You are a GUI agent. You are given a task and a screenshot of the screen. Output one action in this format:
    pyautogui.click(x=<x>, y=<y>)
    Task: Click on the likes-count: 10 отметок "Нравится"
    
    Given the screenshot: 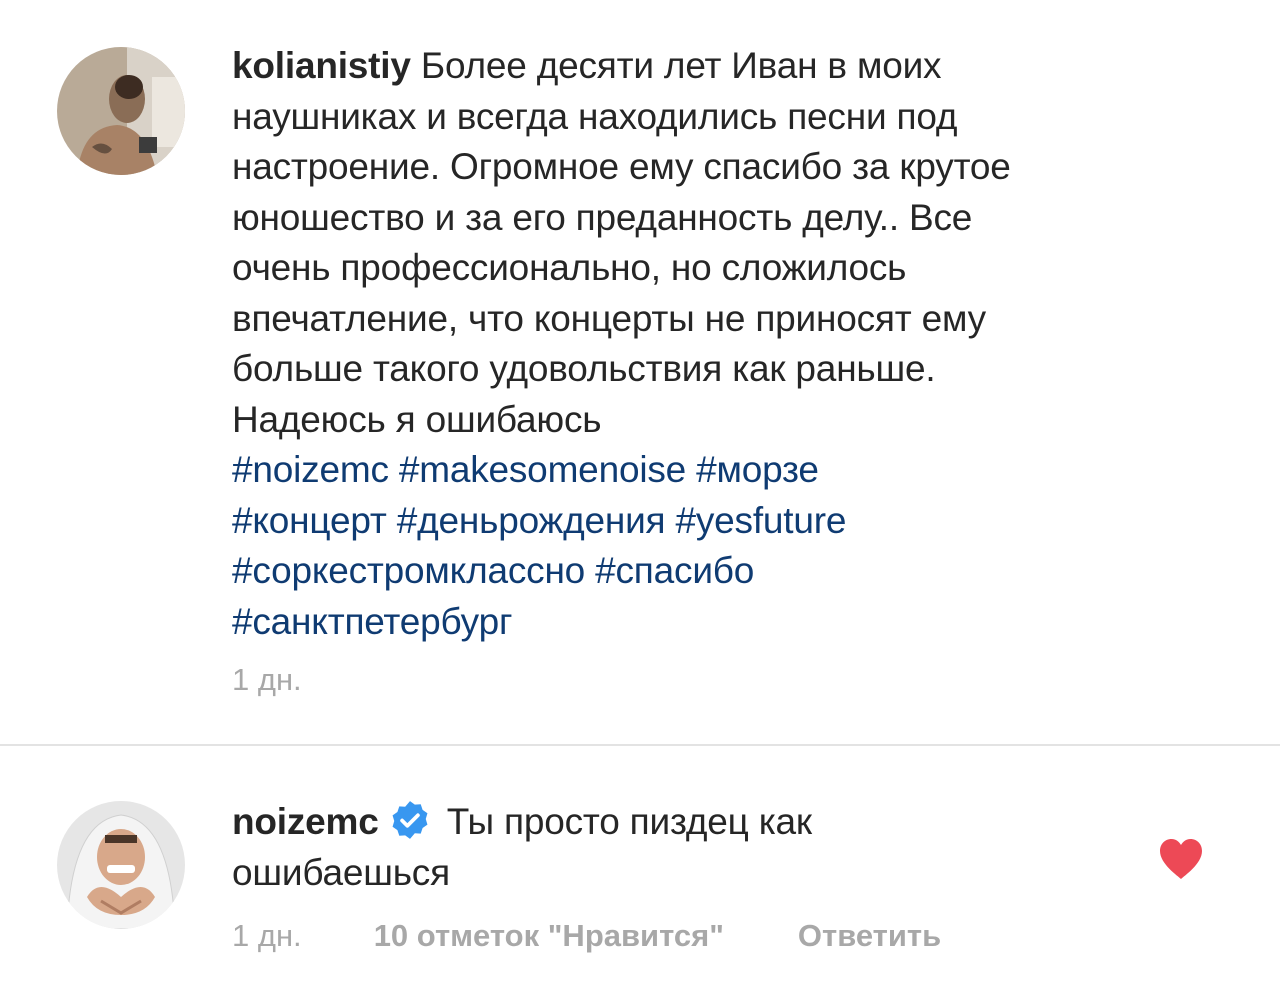 What is the action you would take?
    pyautogui.click(x=549, y=936)
    